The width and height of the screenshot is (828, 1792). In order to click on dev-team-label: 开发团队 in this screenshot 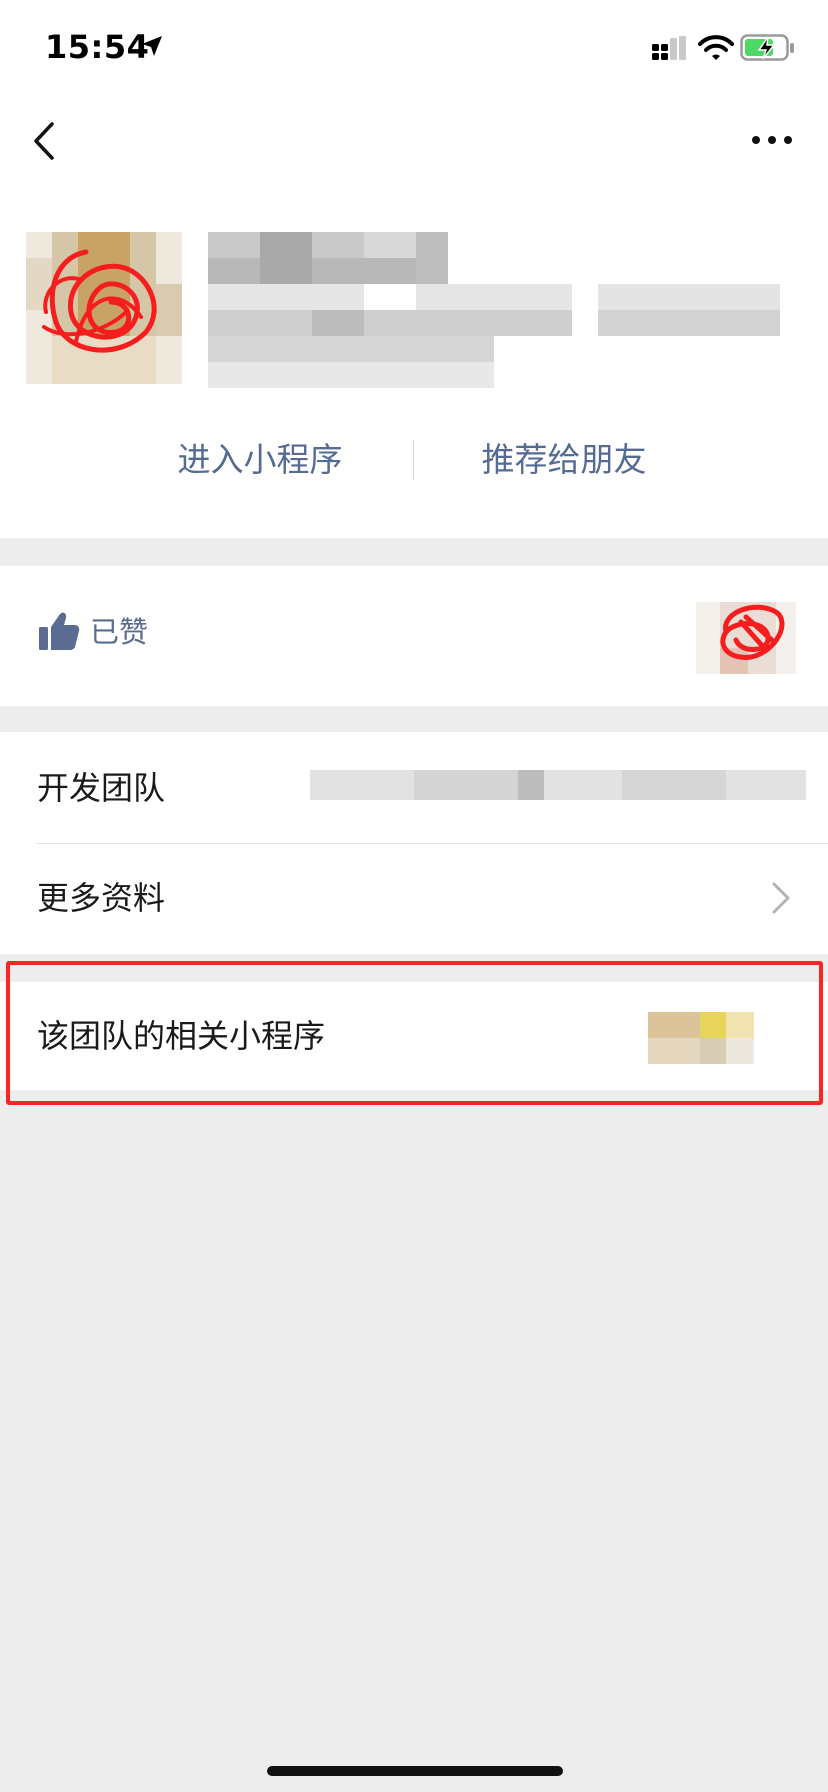, I will do `click(101, 788)`.